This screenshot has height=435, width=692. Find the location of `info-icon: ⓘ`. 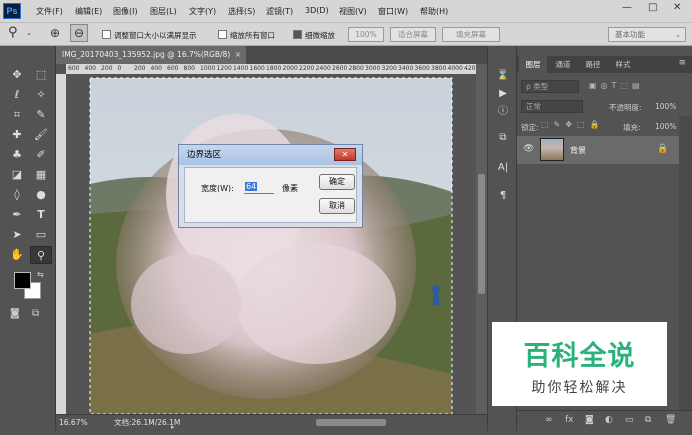

info-icon: ⓘ is located at coordinates (503, 112).